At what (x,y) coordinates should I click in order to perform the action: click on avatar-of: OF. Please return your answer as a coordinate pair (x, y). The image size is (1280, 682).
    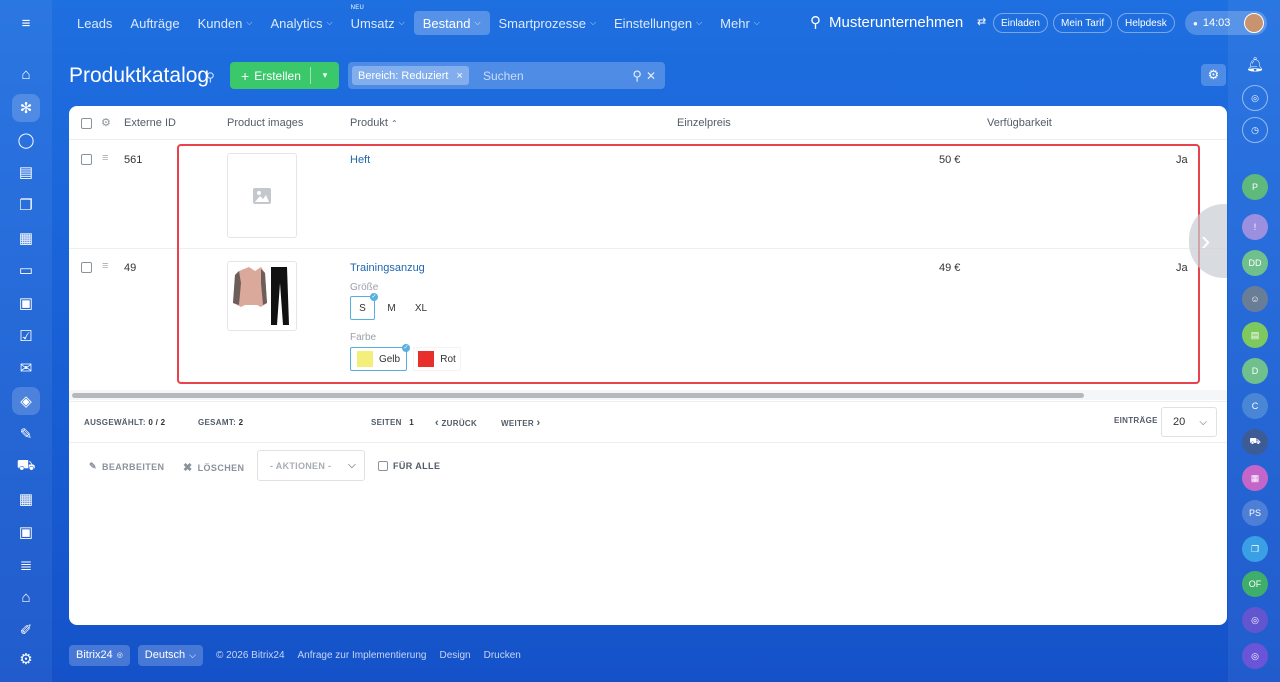
    Looking at the image, I should click on (1255, 584).